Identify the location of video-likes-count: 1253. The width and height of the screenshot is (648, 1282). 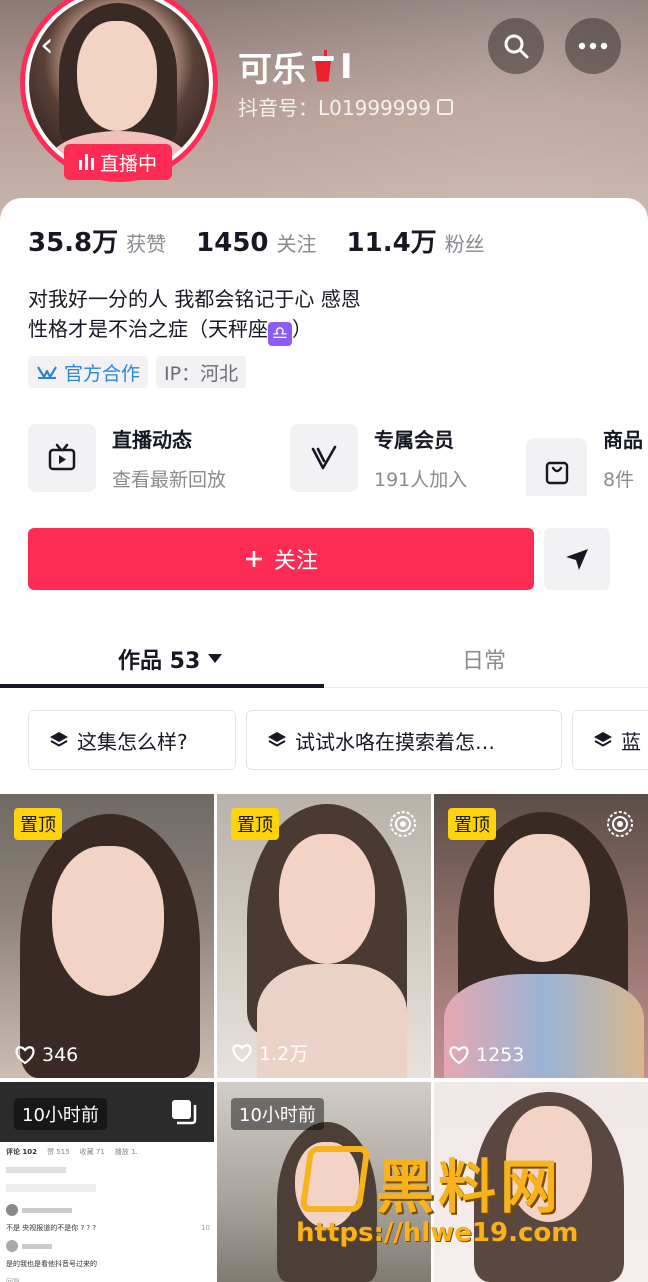
(500, 1055).